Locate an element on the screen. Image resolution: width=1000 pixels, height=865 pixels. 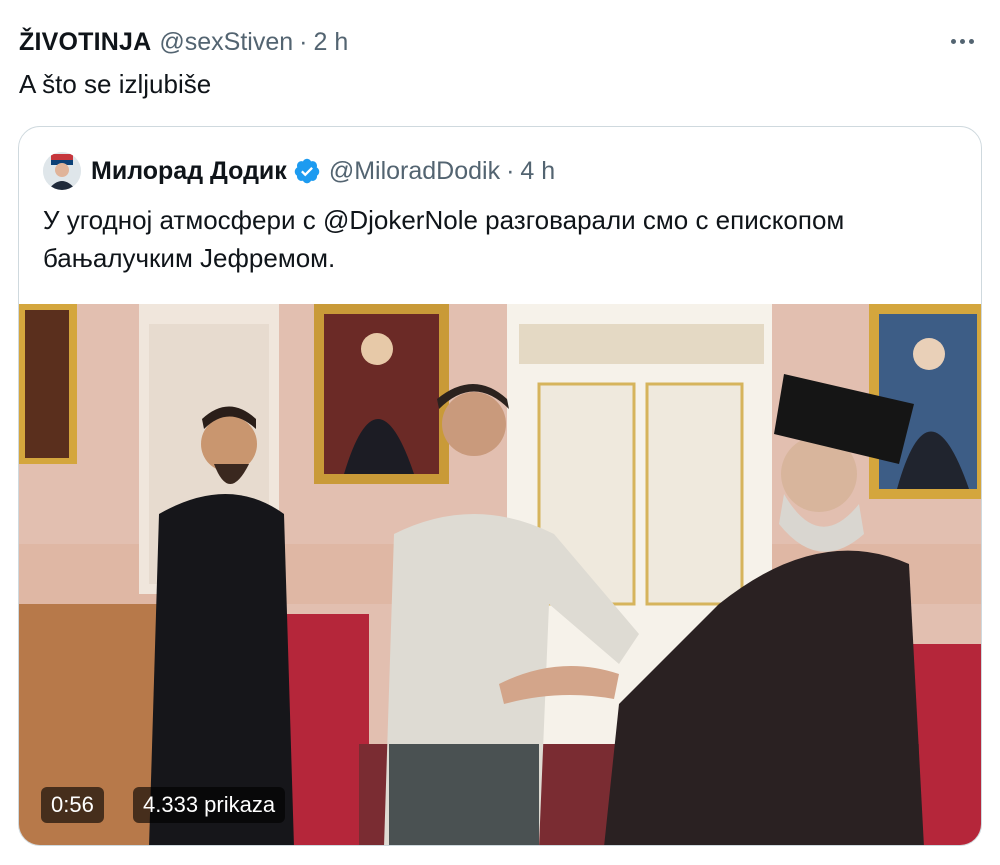
quoted-author-handle: @MiloradDodik is located at coordinates (414, 171).